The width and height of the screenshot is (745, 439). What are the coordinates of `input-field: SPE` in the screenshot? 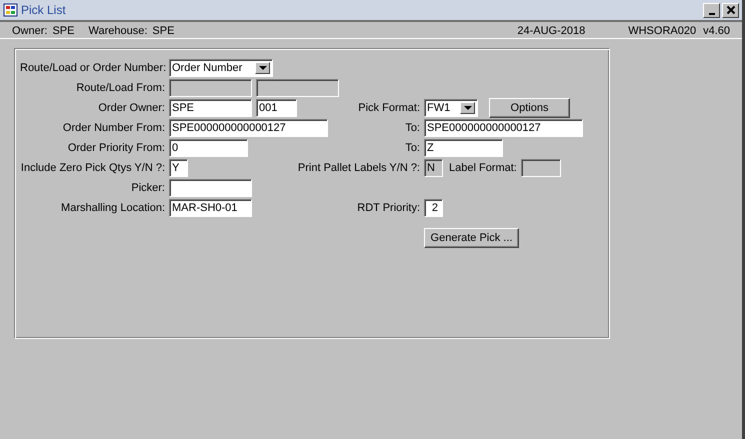 It's located at (210, 108).